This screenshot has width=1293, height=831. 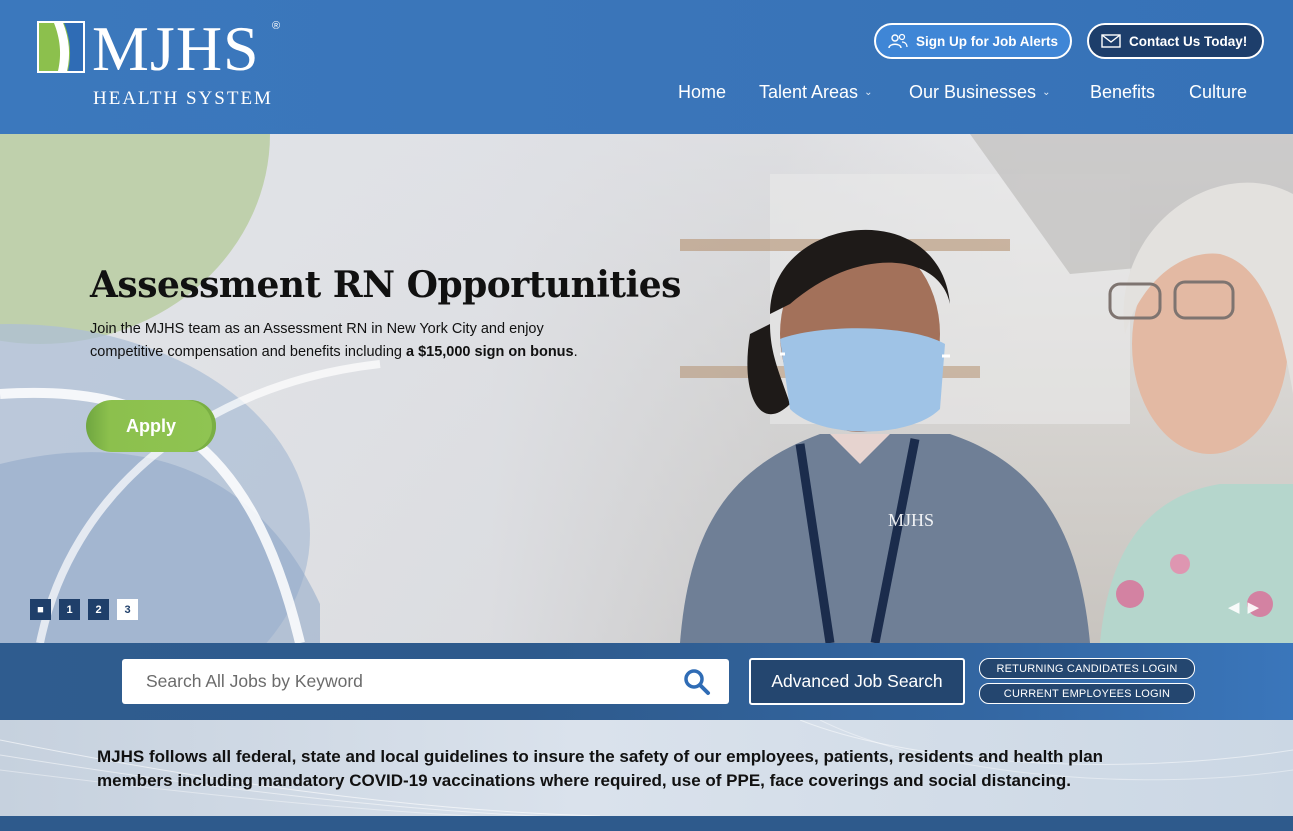 I want to click on nav-item-our-businesses: Our Businesses ⌄, so click(x=979, y=92).